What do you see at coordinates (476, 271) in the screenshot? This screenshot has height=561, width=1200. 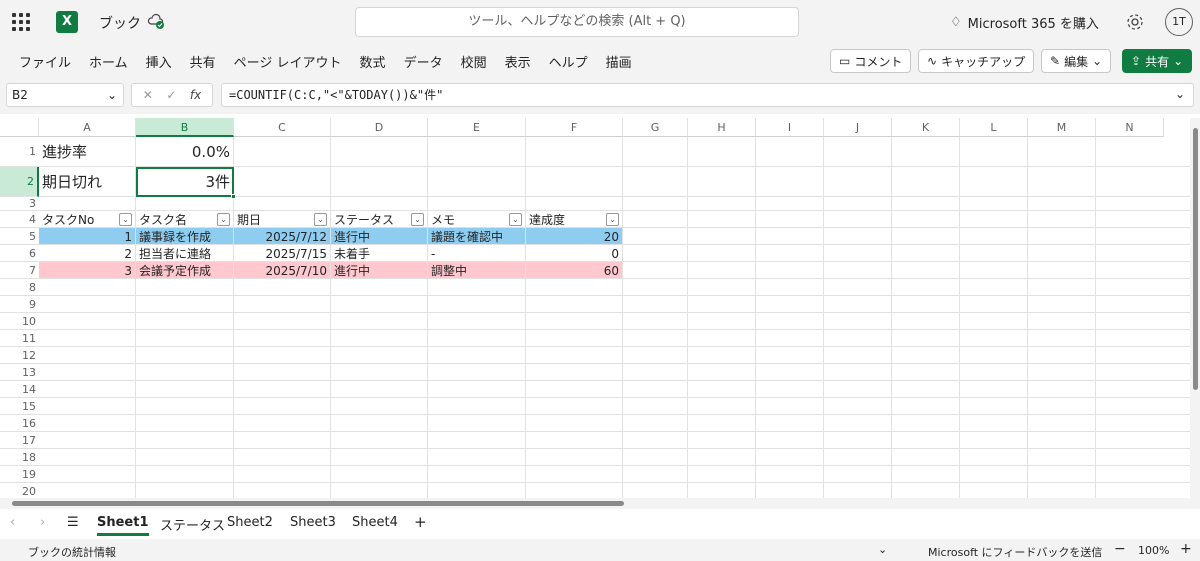 I see `cell-e7: 調整中` at bounding box center [476, 271].